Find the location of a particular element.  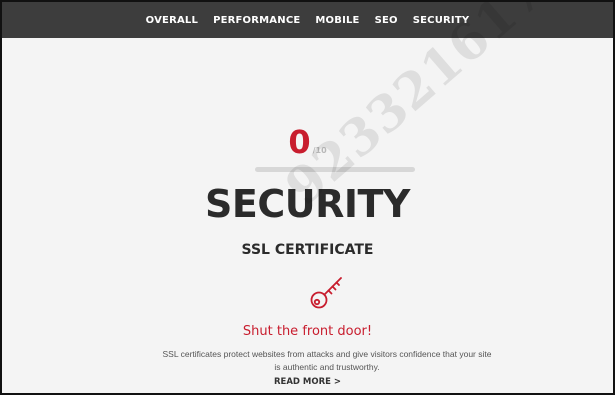

nav-item-security: SECURITY is located at coordinates (441, 20).